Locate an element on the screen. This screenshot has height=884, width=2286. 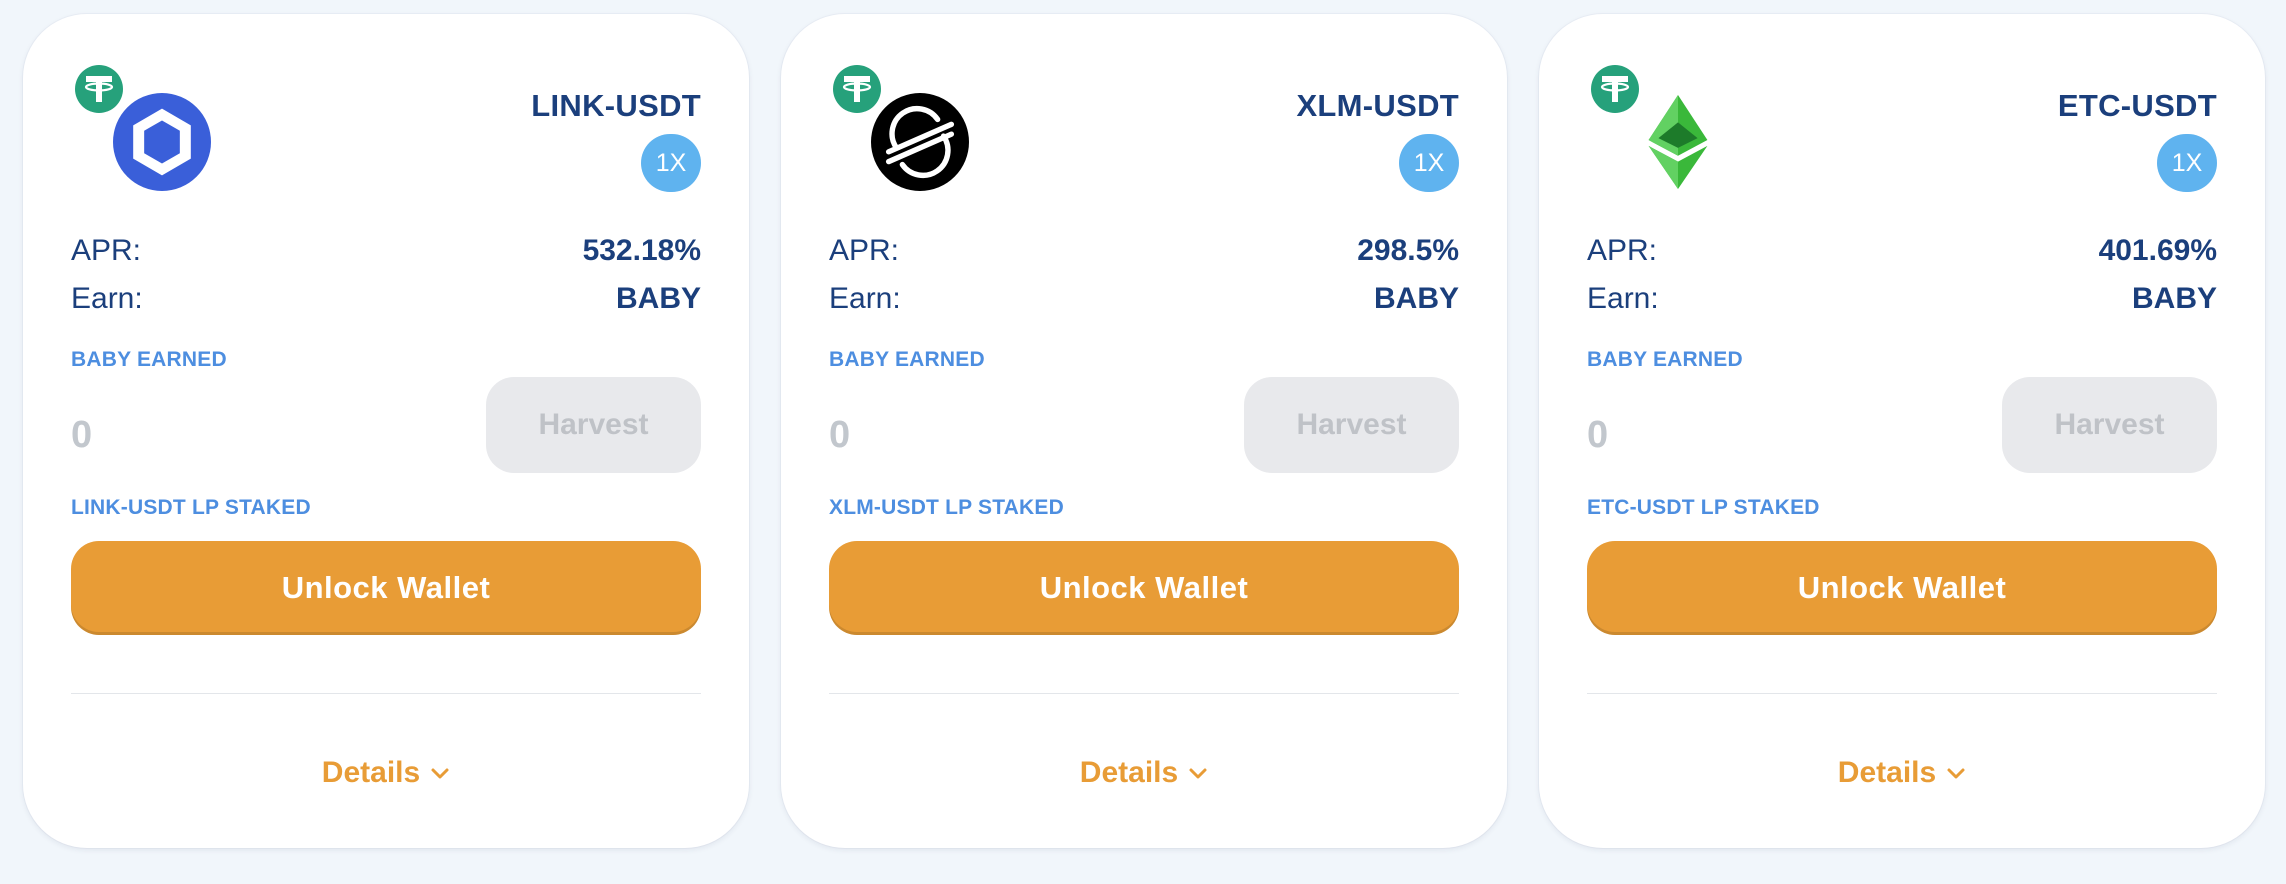
apr-value: 401.69% is located at coordinates (2157, 250).